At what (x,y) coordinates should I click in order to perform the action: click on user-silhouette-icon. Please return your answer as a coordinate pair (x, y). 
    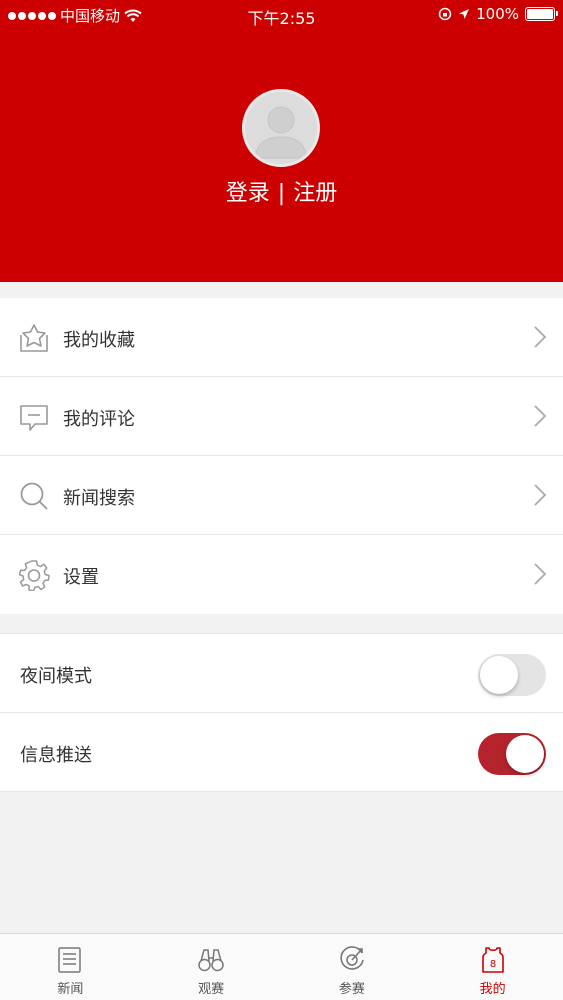
    Looking at the image, I should click on (281, 132).